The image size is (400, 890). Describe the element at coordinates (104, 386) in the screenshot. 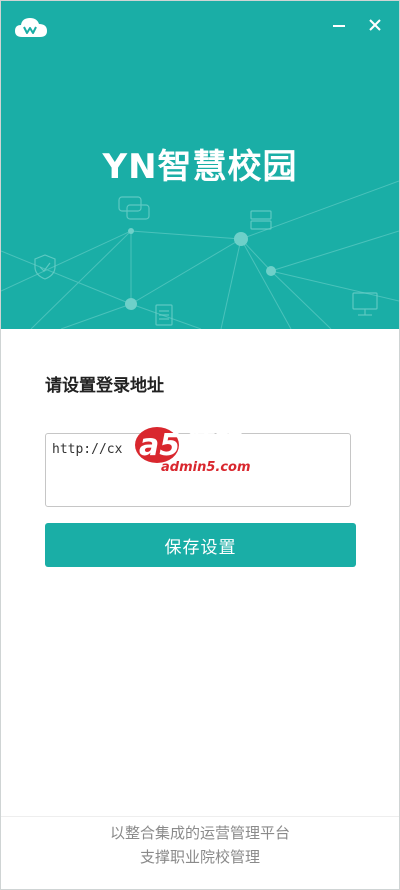

I see `address-label: 请设置登录地址` at that location.